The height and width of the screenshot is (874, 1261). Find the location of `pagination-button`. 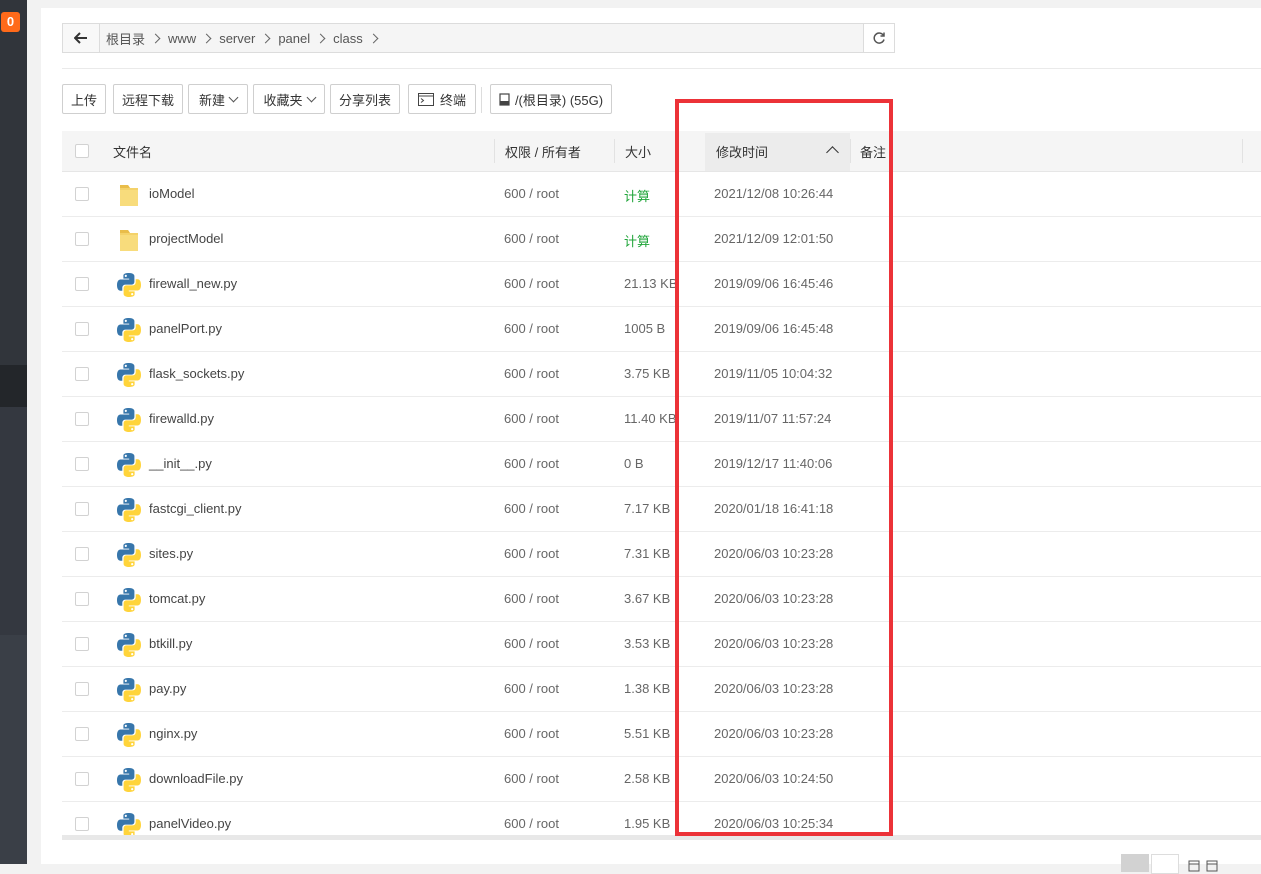

pagination-button is located at coordinates (1165, 864).